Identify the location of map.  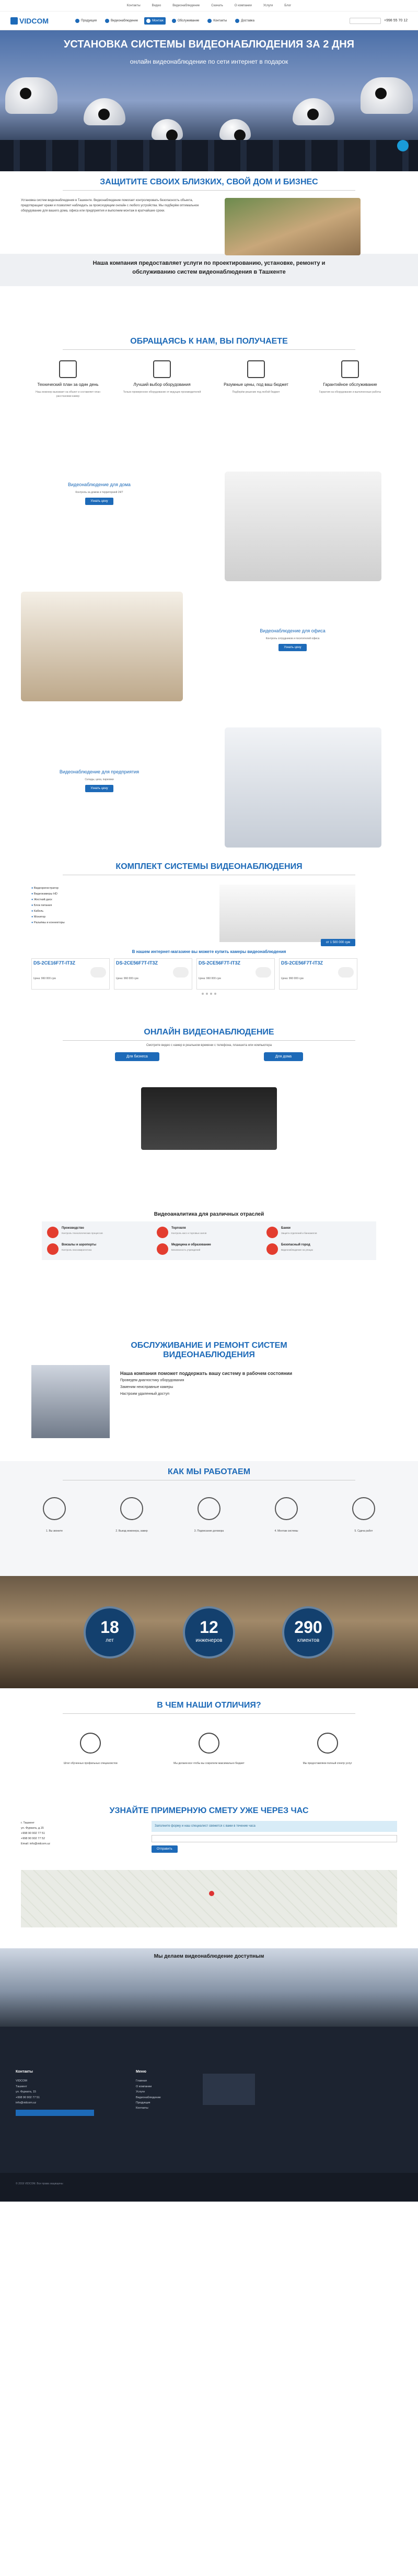
(209, 1898).